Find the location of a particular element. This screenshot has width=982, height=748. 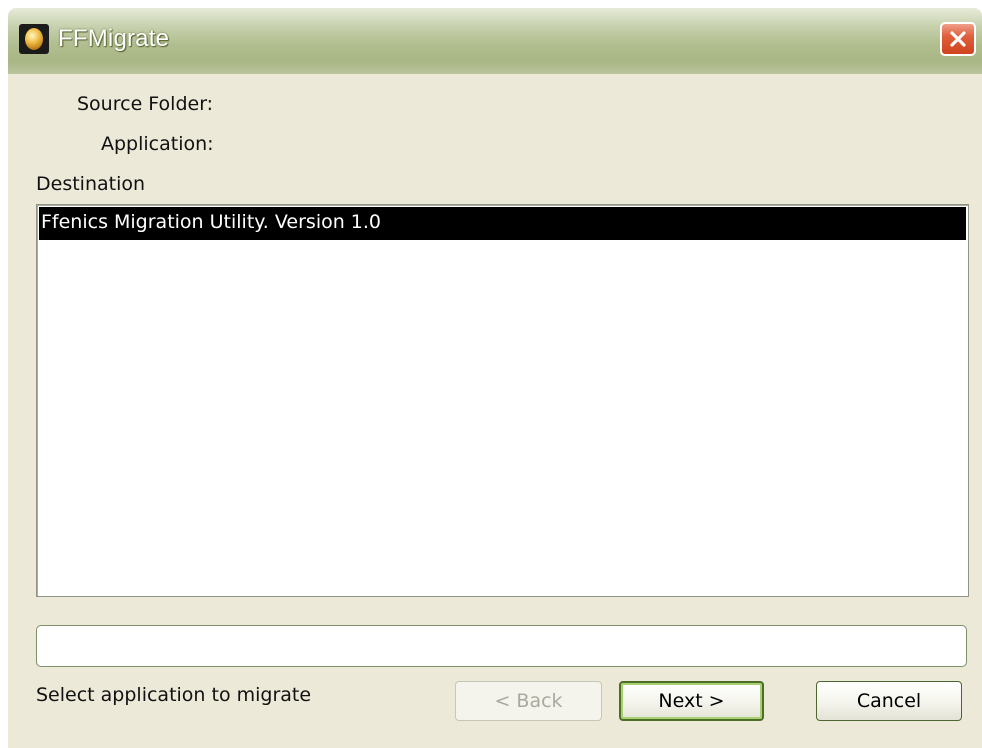

application-label: Application: is located at coordinates (157, 144).